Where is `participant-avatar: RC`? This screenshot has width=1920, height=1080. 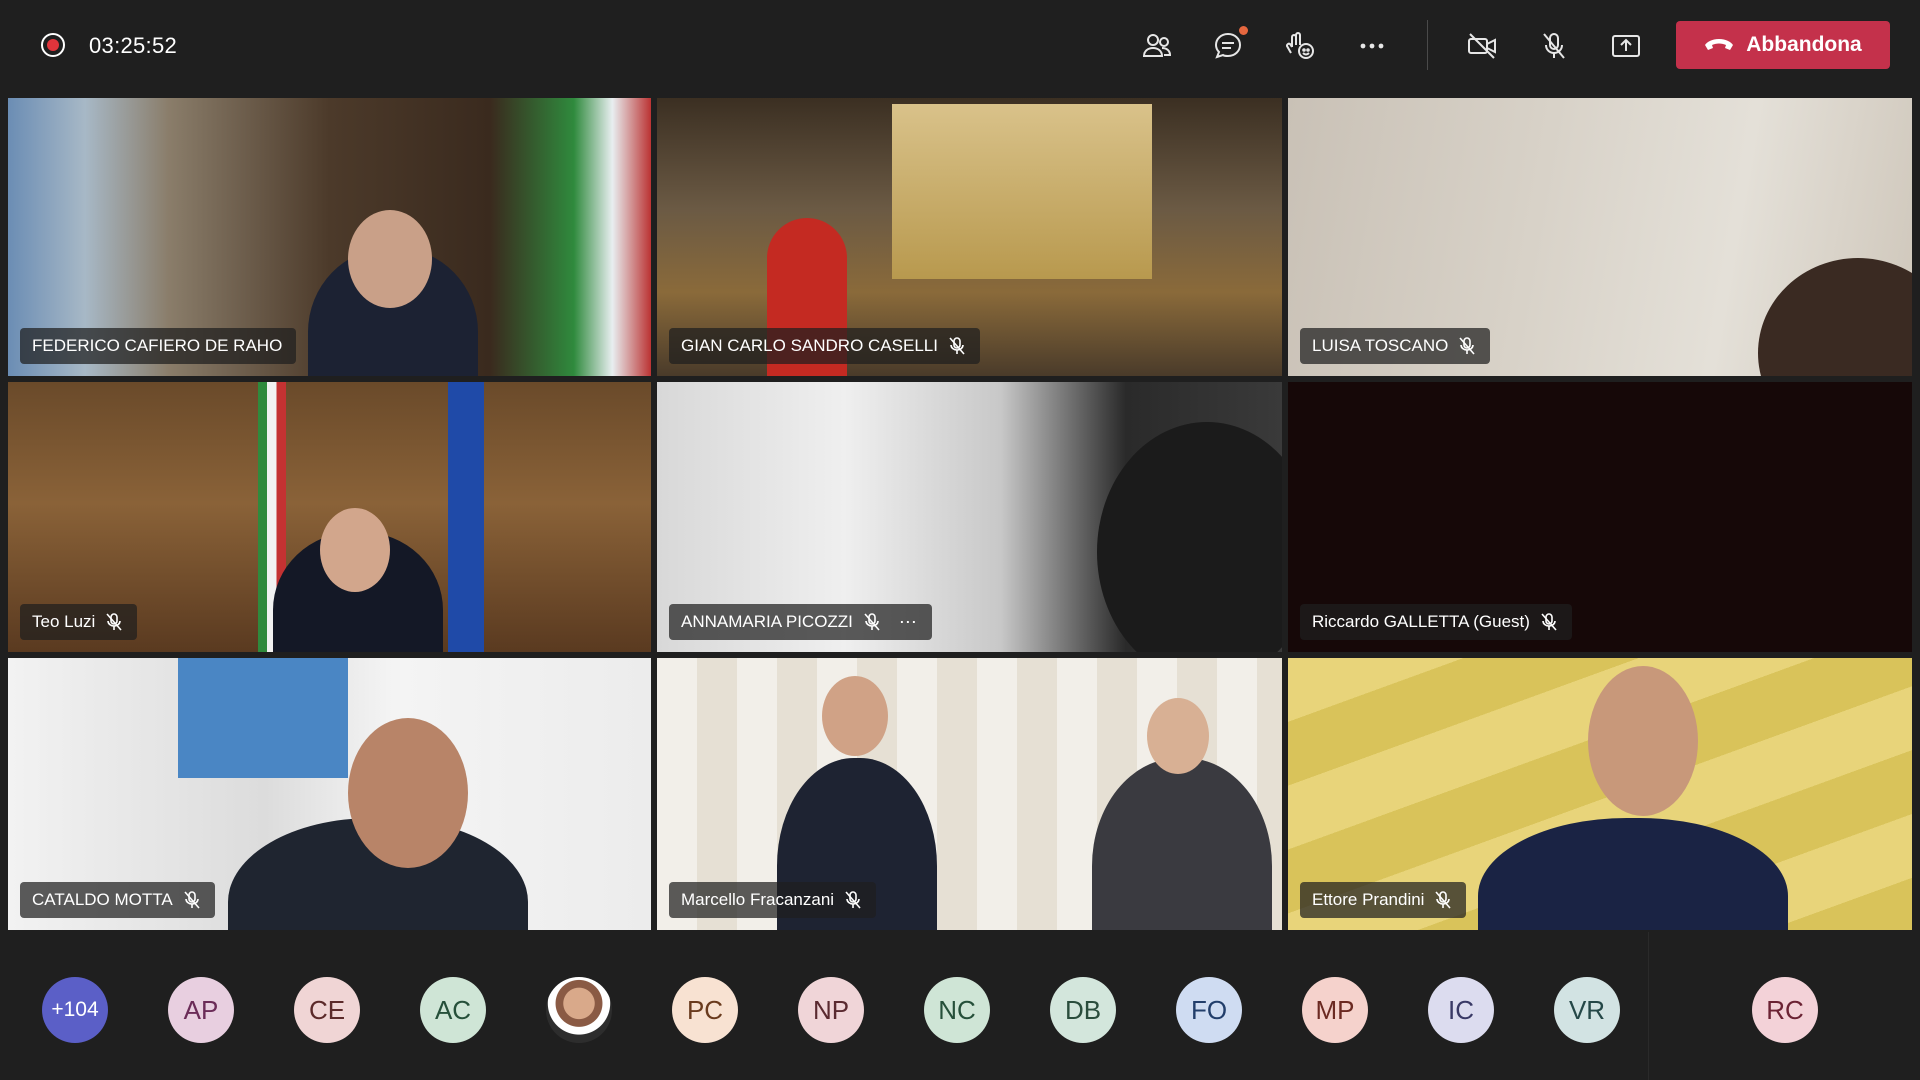
participant-avatar: RC is located at coordinates (1785, 1010).